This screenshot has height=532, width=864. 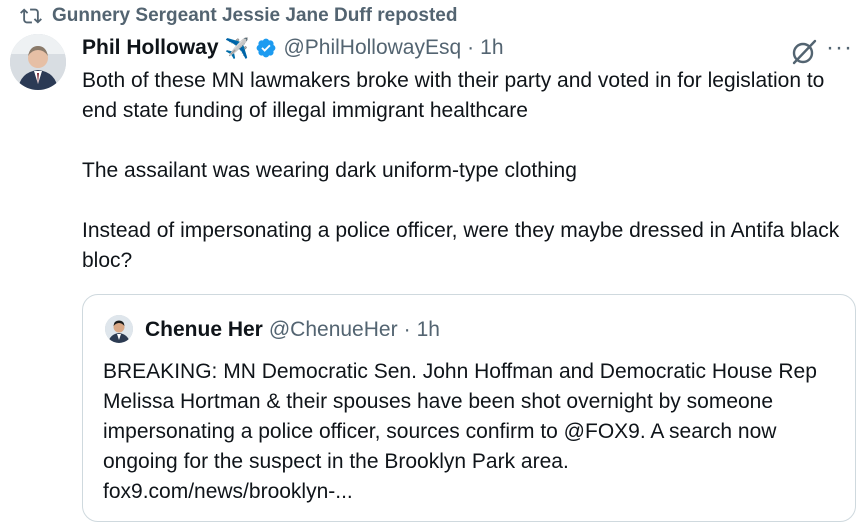 I want to click on quoted-author-handle: @ChenueHer, so click(x=333, y=330).